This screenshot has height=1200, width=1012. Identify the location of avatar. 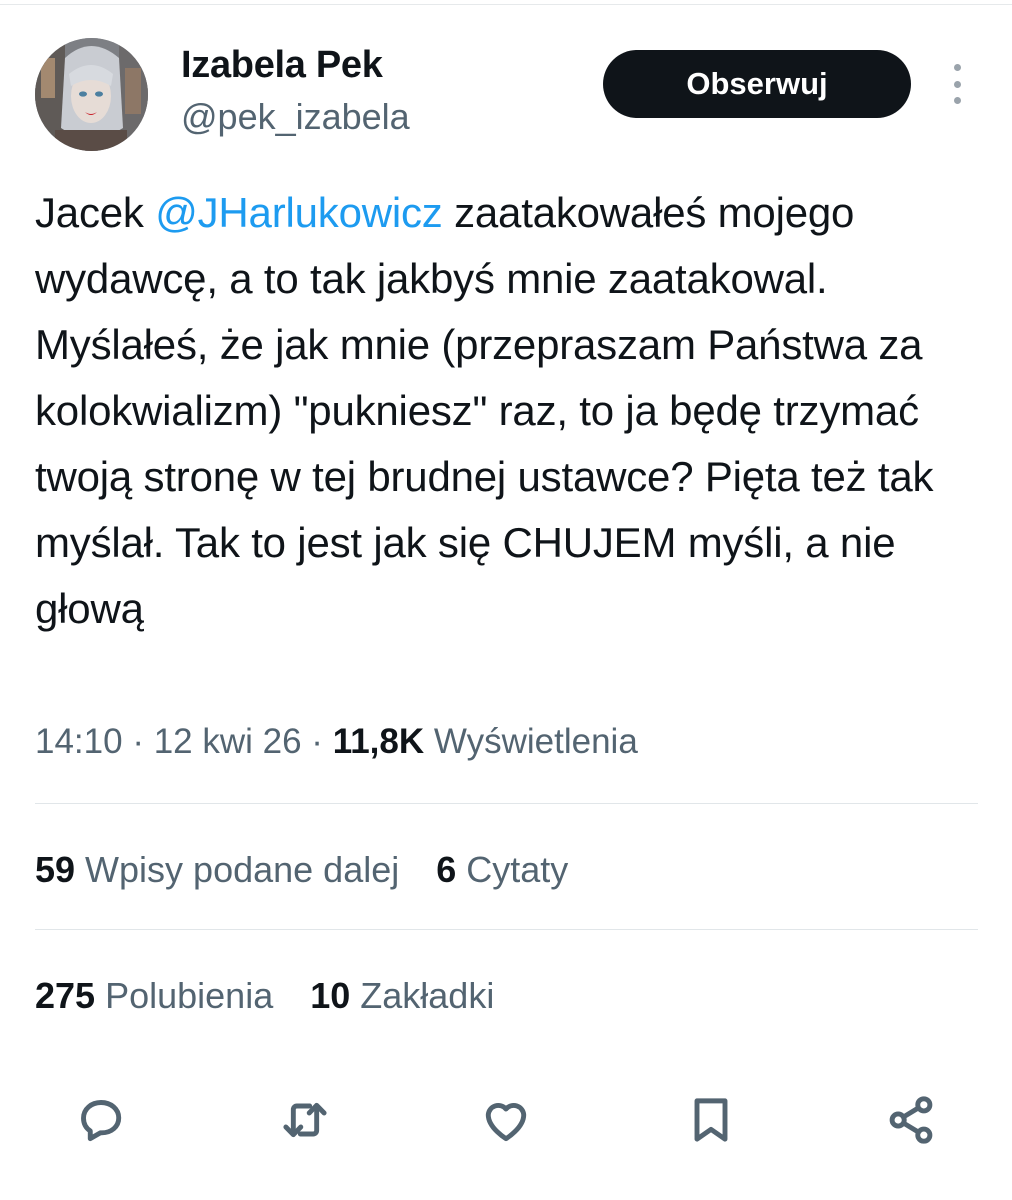
(91, 94).